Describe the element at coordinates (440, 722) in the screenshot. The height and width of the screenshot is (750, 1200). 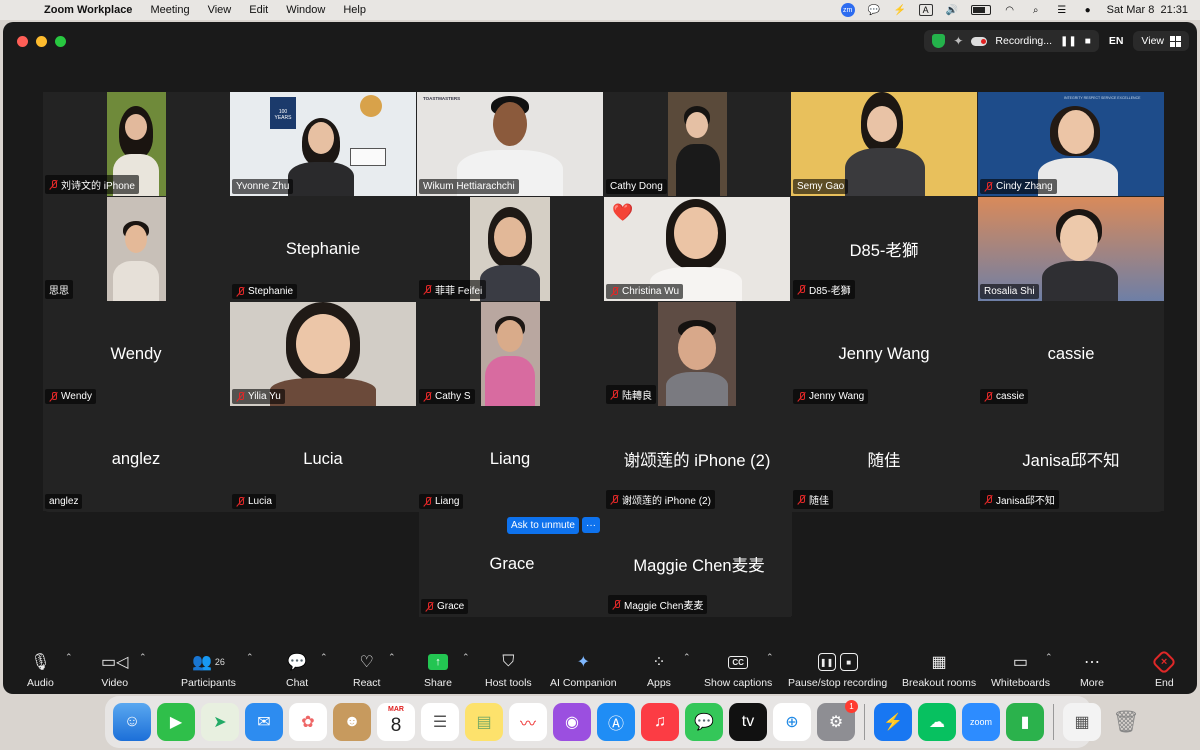
I see `reminders-icon: ☰` at that location.